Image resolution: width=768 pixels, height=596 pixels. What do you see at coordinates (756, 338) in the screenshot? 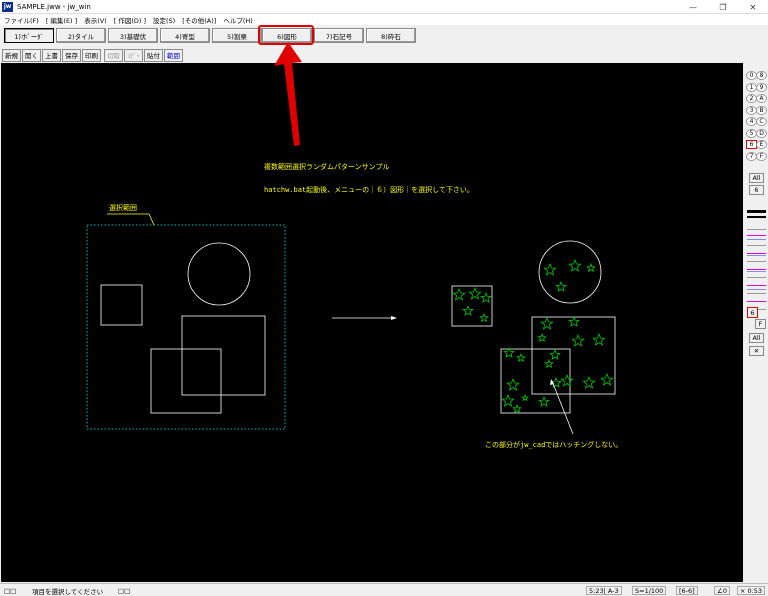
I see `layer-all-button: All` at bounding box center [756, 338].